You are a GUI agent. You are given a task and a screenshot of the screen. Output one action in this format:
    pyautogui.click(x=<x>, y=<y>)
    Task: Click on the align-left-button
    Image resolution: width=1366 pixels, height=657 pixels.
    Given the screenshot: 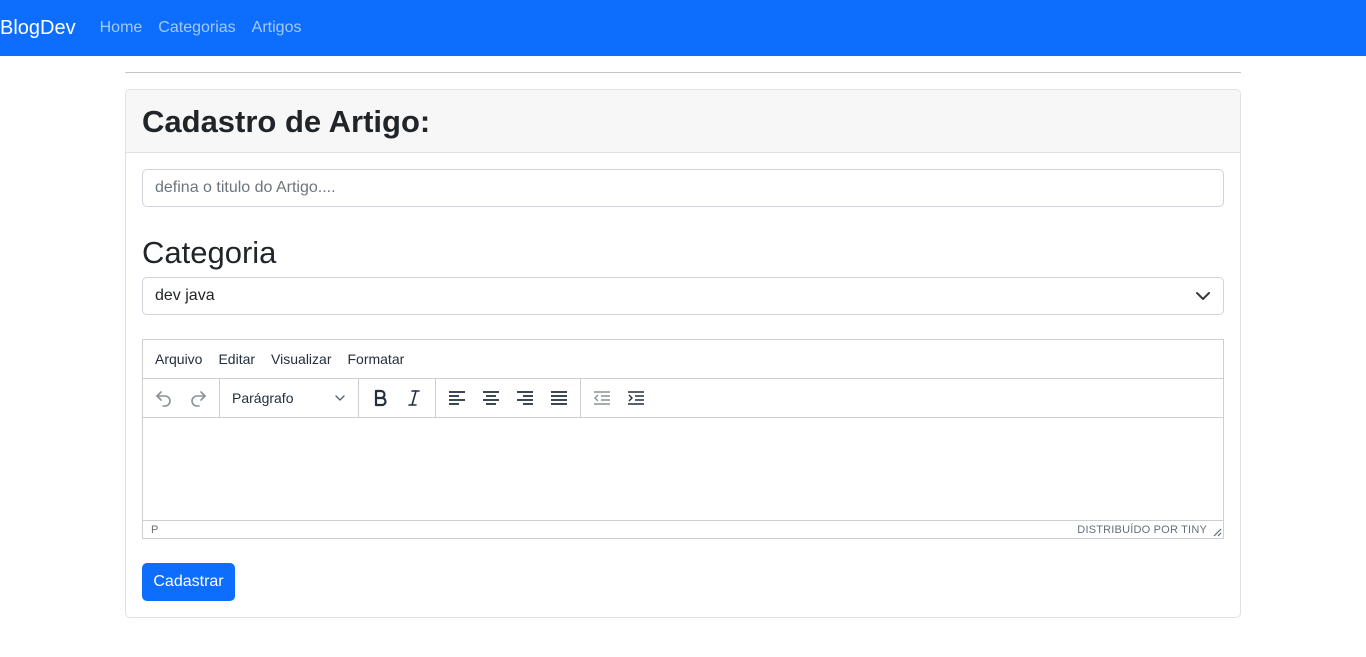 What is the action you would take?
    pyautogui.click(x=457, y=398)
    